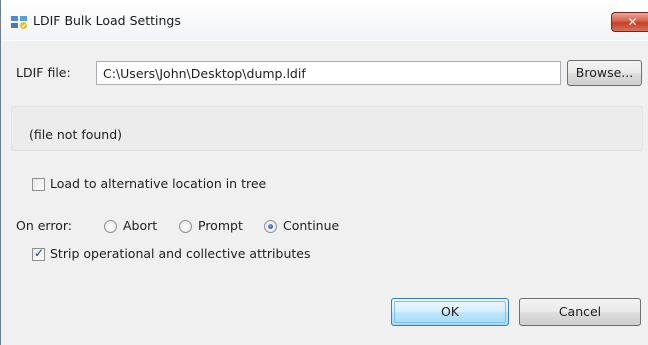  I want to click on radio-selected-dot, so click(270, 226).